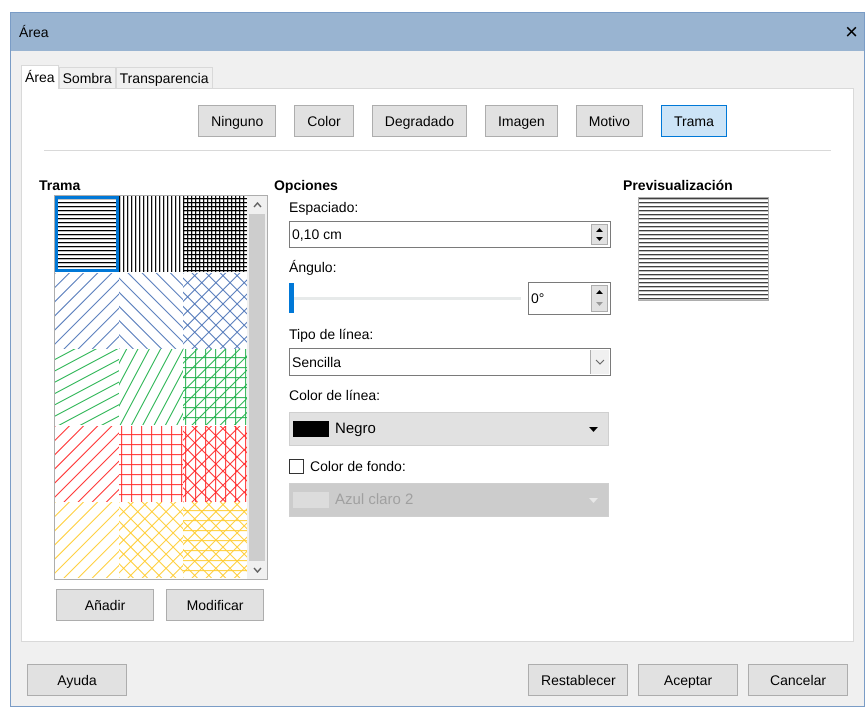 This screenshot has height=707, width=865. I want to click on section-heading: Trama, so click(60, 185).